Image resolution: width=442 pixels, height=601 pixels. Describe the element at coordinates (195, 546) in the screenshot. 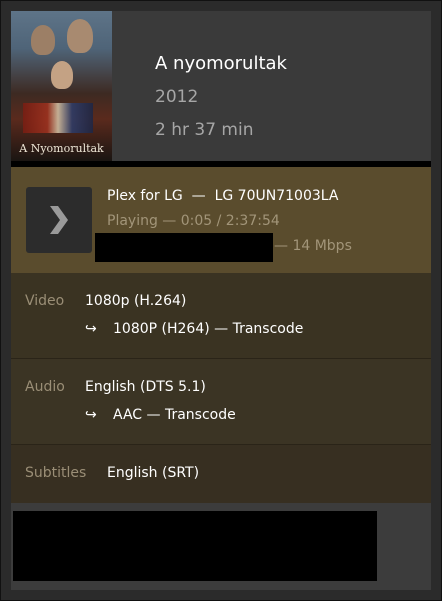

I see `redacted-user-info` at that location.